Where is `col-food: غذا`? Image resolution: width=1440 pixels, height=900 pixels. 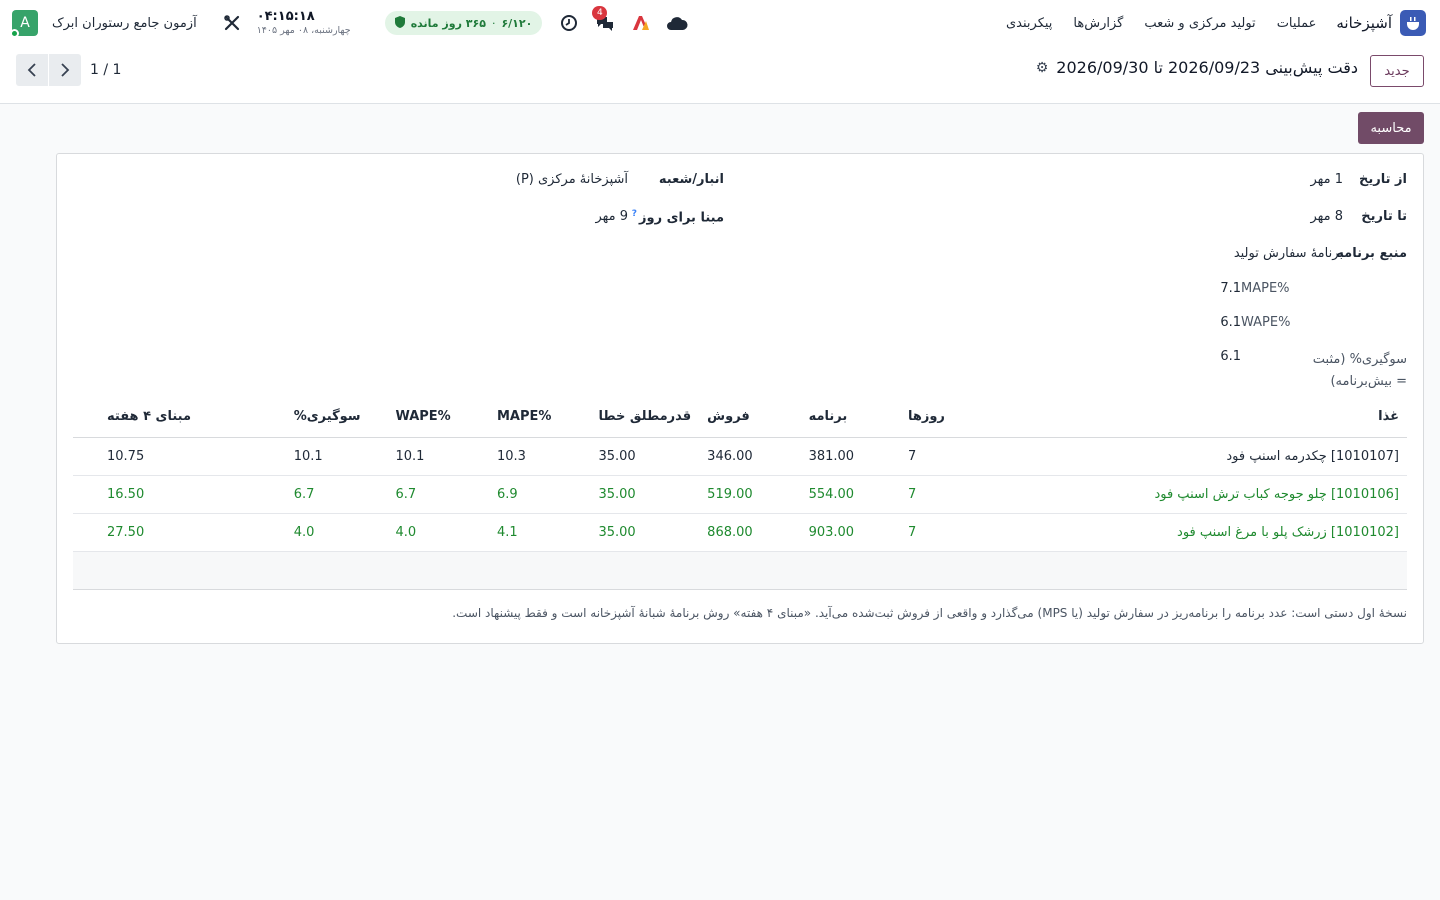 col-food: غذا is located at coordinates (1193, 417).